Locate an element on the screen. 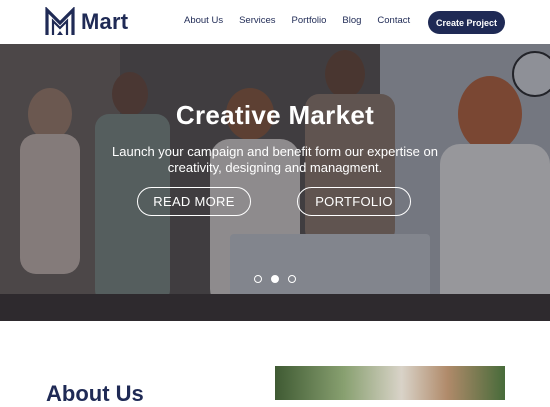 This screenshot has height=407, width=550. slider-dots is located at coordinates (275, 279).